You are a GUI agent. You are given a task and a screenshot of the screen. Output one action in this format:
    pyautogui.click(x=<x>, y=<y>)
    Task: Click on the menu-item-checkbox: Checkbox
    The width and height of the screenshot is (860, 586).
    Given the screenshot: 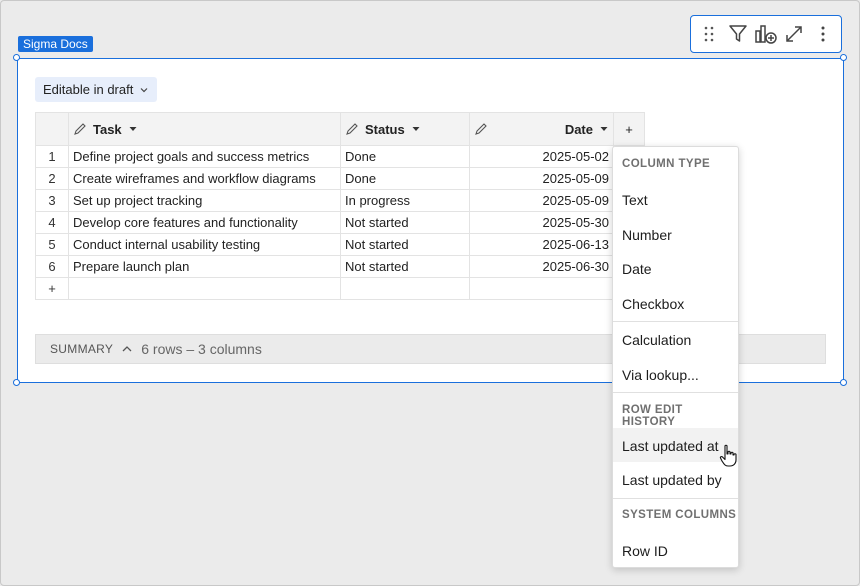 What is the action you would take?
    pyautogui.click(x=653, y=304)
    